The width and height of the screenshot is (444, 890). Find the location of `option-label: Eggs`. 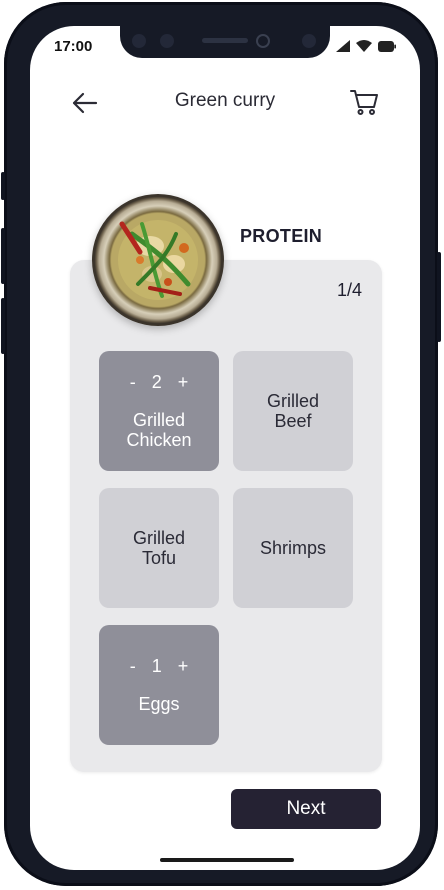

option-label: Eggs is located at coordinates (159, 704).